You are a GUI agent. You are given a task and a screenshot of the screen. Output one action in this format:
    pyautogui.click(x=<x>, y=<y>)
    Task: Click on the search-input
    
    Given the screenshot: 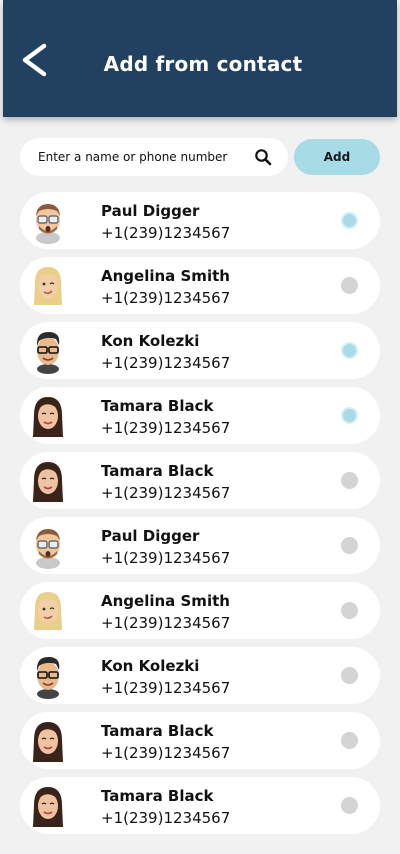 What is the action you would take?
    pyautogui.click(x=144, y=157)
    